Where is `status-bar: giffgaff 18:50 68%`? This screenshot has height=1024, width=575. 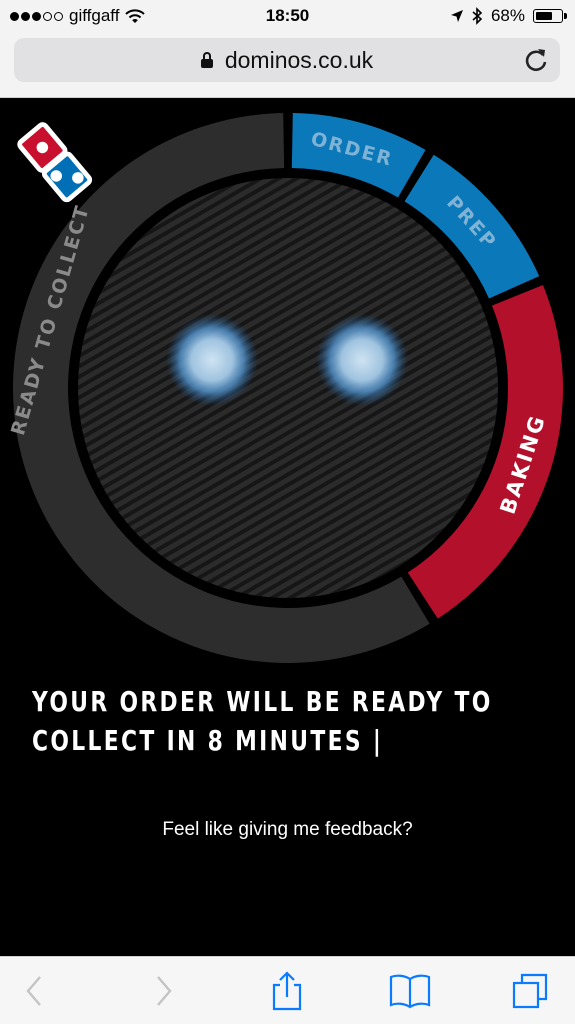 status-bar: giffgaff 18:50 68% is located at coordinates (287, 16).